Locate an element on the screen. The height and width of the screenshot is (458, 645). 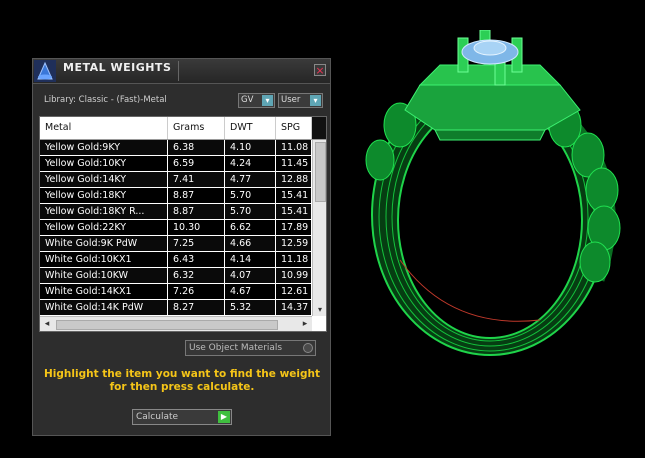
play-arrow-icon: ▶ is located at coordinates (224, 417).